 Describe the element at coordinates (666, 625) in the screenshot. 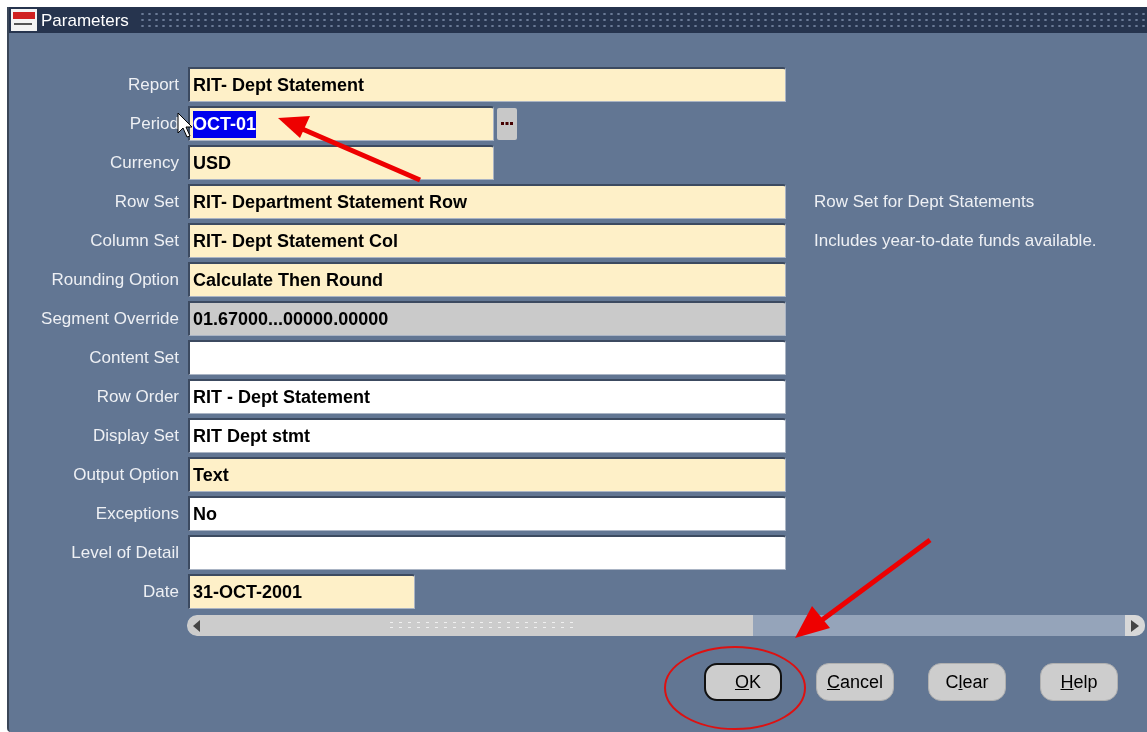

I see `horizontal-scrollbar` at that location.